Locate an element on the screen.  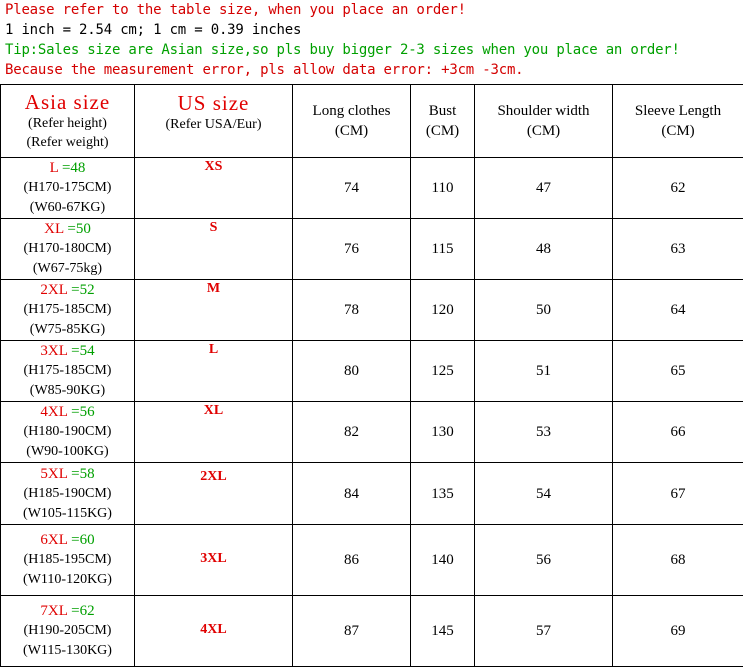
bust-unit: (CM) is located at coordinates (442, 131).